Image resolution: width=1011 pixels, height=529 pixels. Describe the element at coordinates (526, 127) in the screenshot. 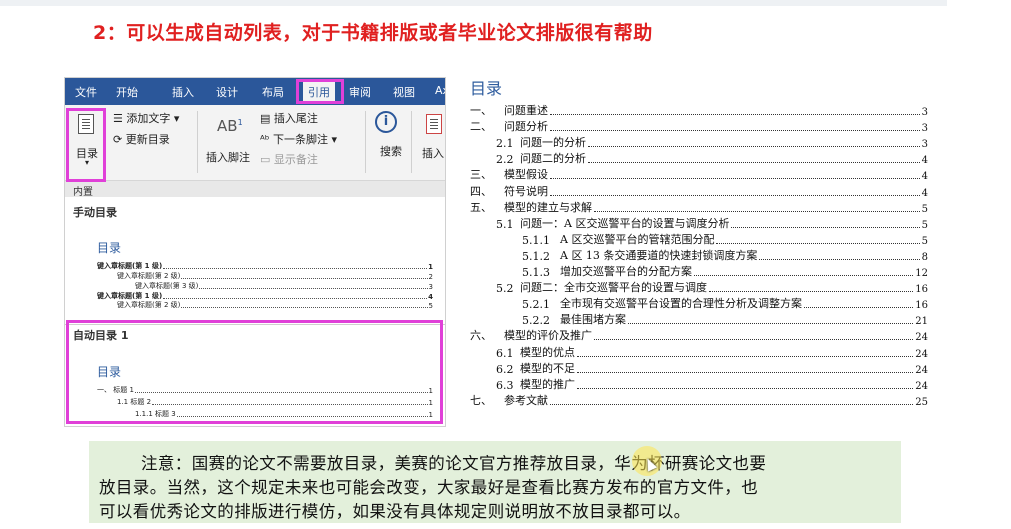

I see `toc-entry-text: 问题分析` at that location.